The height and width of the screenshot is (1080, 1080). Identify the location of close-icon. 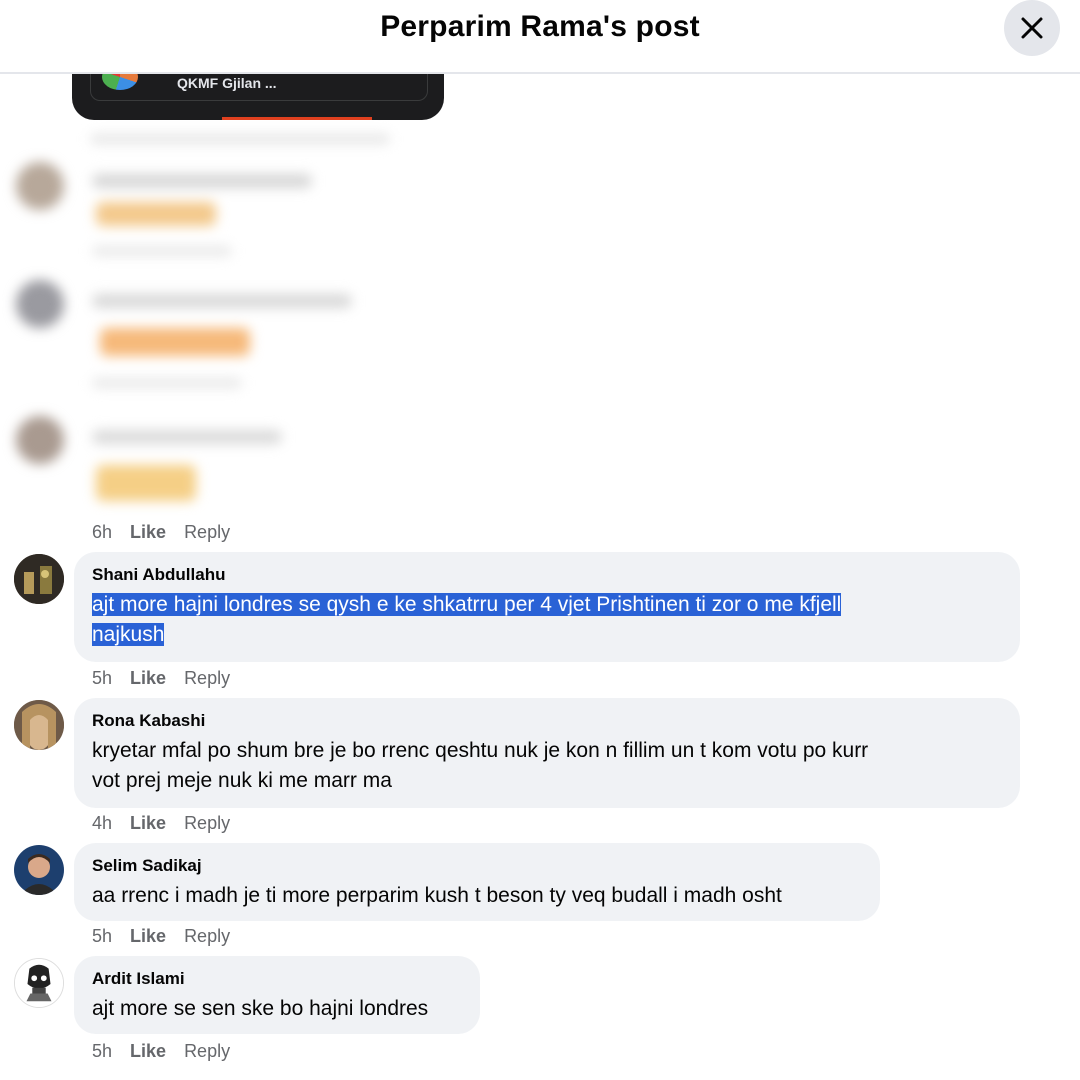
(1032, 28).